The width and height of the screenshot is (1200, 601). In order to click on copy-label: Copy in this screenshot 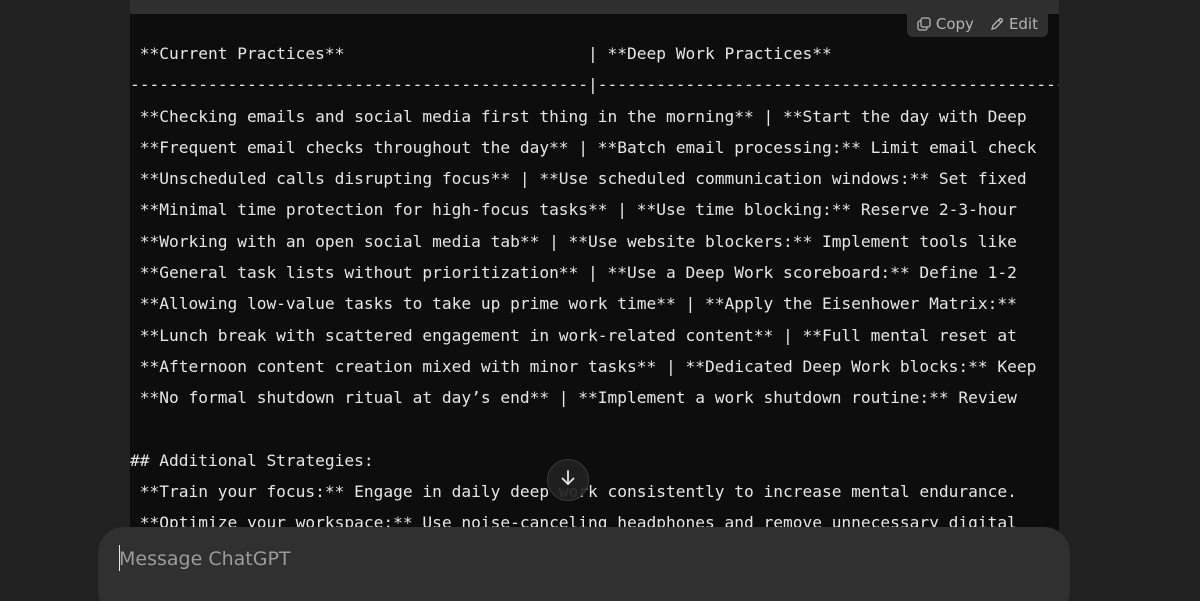, I will do `click(954, 23)`.